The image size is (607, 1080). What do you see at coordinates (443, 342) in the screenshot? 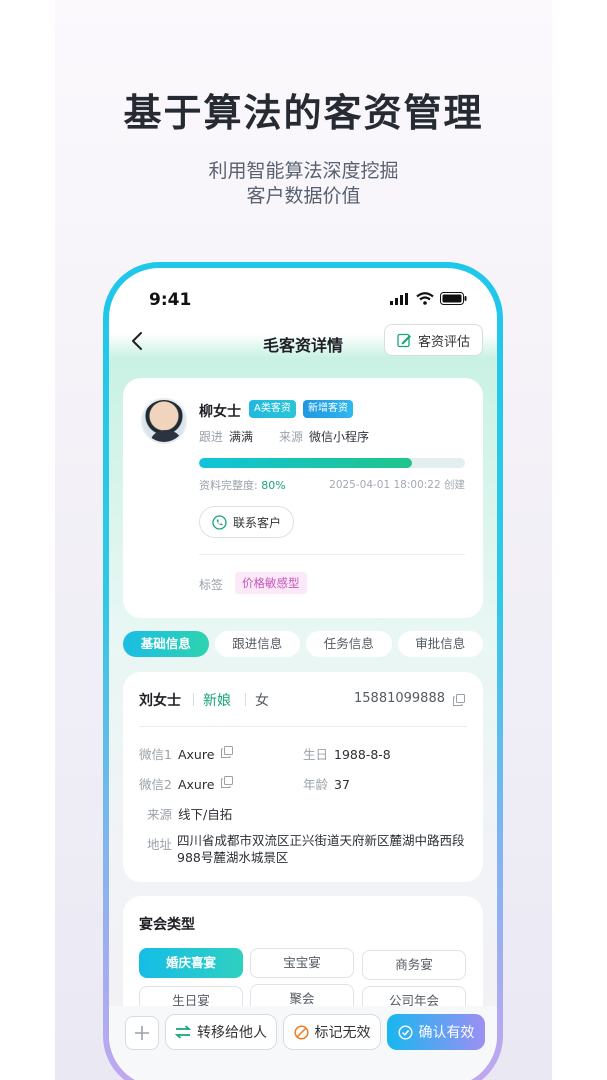
I see `customer-evaluation-label: 客资评估` at bounding box center [443, 342].